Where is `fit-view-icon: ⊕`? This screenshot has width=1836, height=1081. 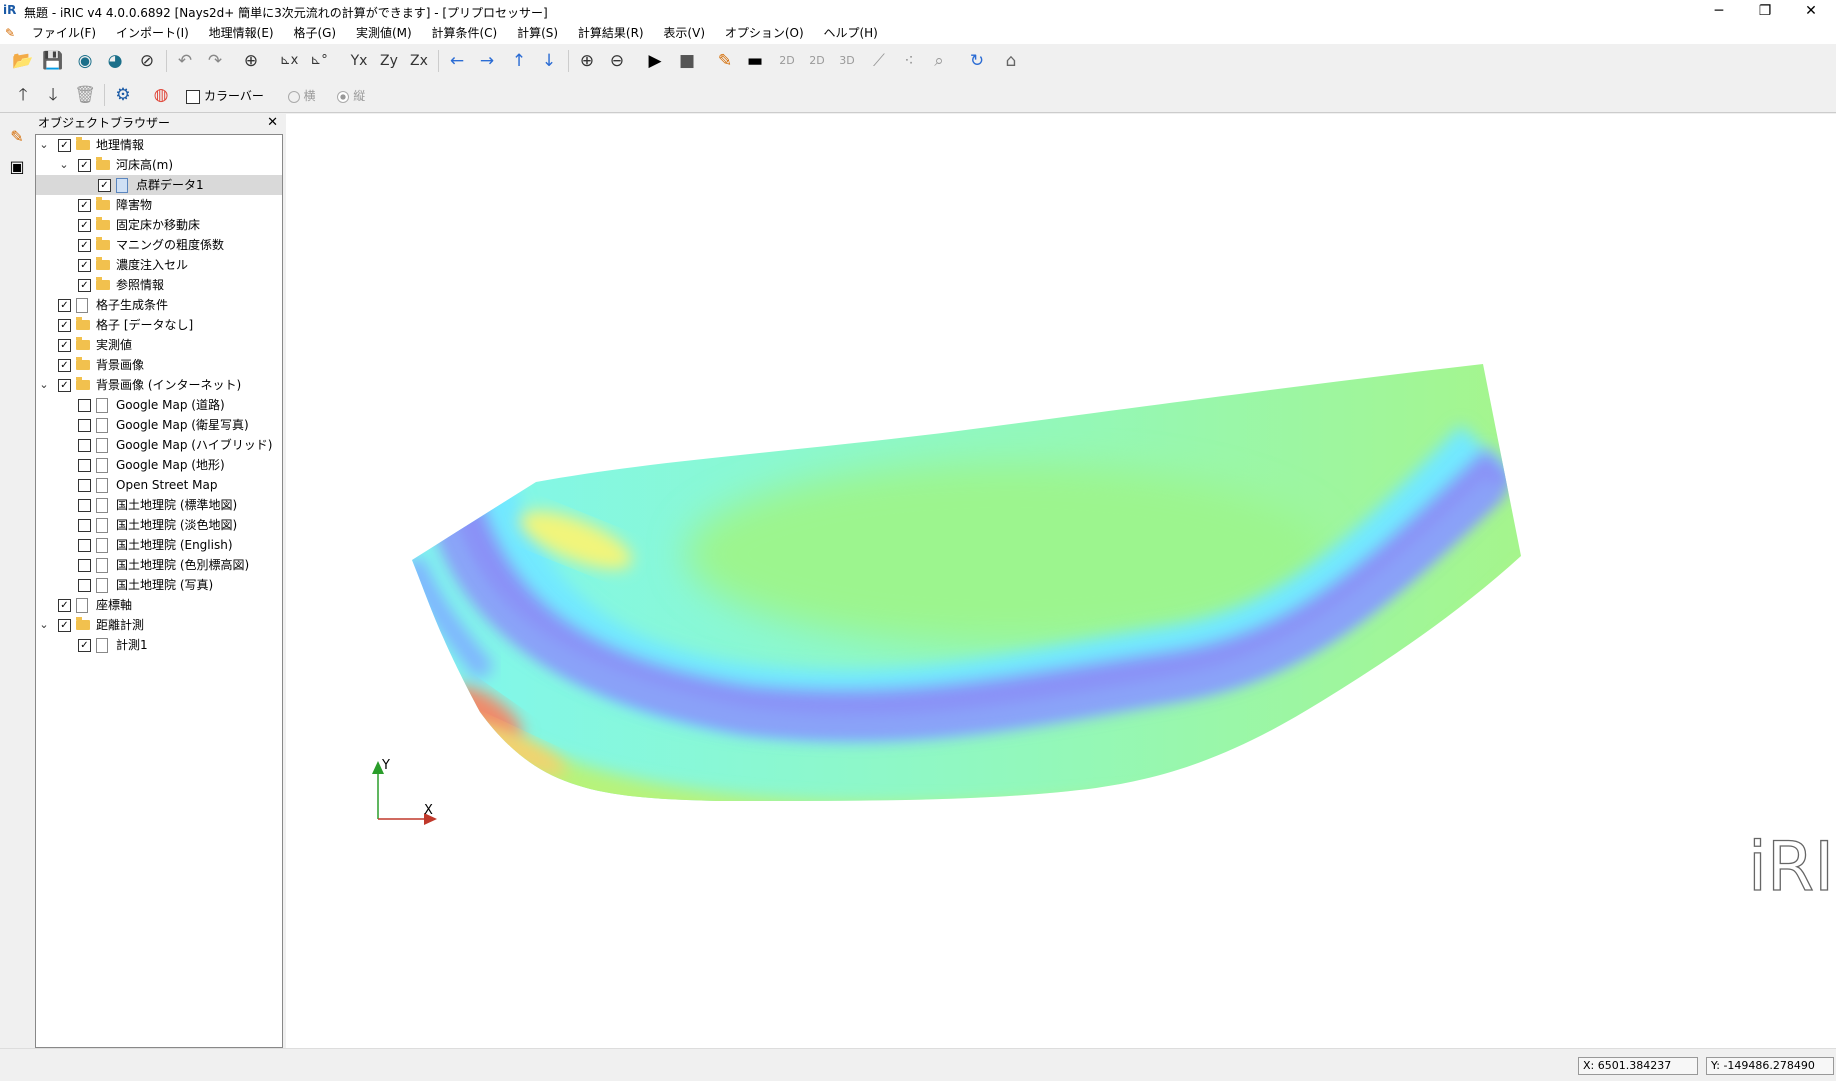 fit-view-icon: ⊕ is located at coordinates (251, 61).